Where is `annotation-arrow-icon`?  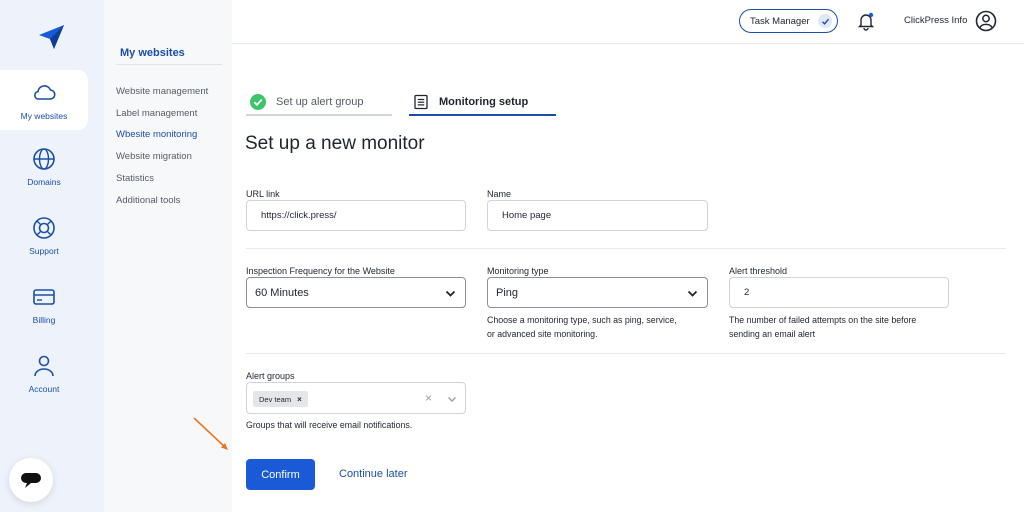
annotation-arrow-icon is located at coordinates (210, 433).